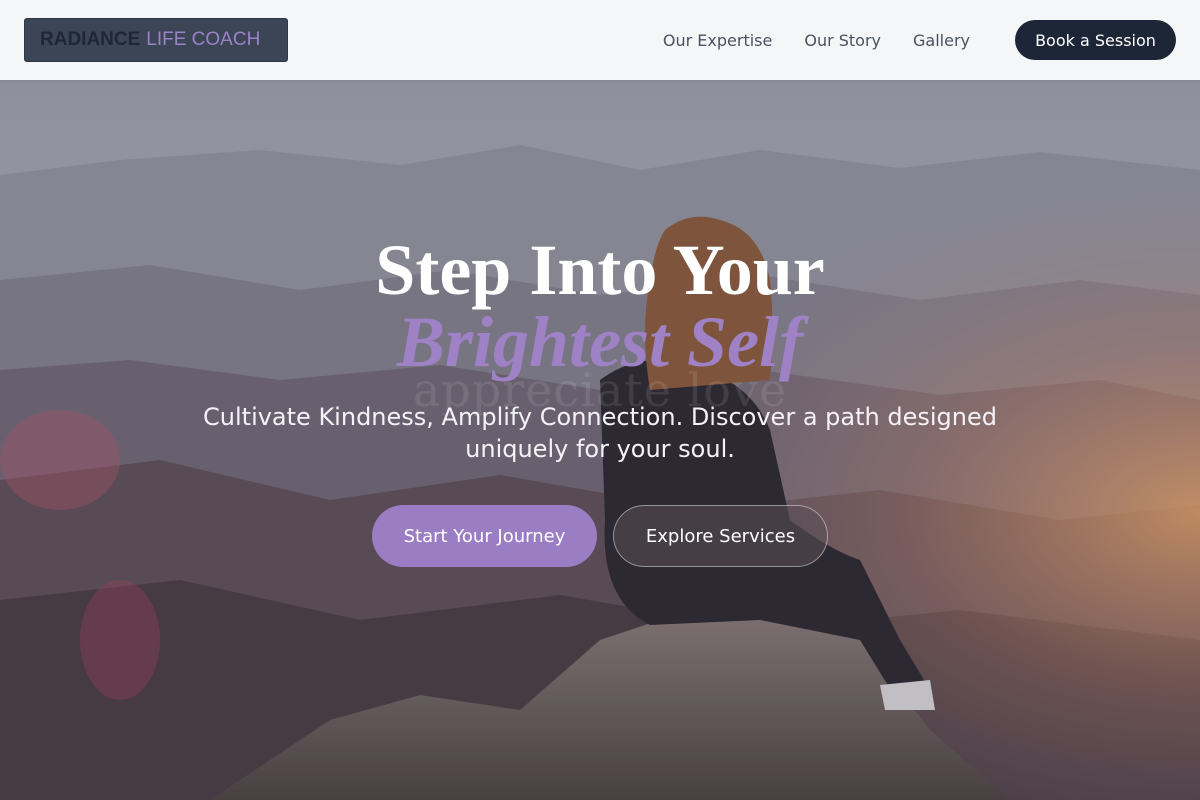 This screenshot has width=1200, height=800. I want to click on site-logo: RADIANCE LIFE COACH, so click(156, 40).